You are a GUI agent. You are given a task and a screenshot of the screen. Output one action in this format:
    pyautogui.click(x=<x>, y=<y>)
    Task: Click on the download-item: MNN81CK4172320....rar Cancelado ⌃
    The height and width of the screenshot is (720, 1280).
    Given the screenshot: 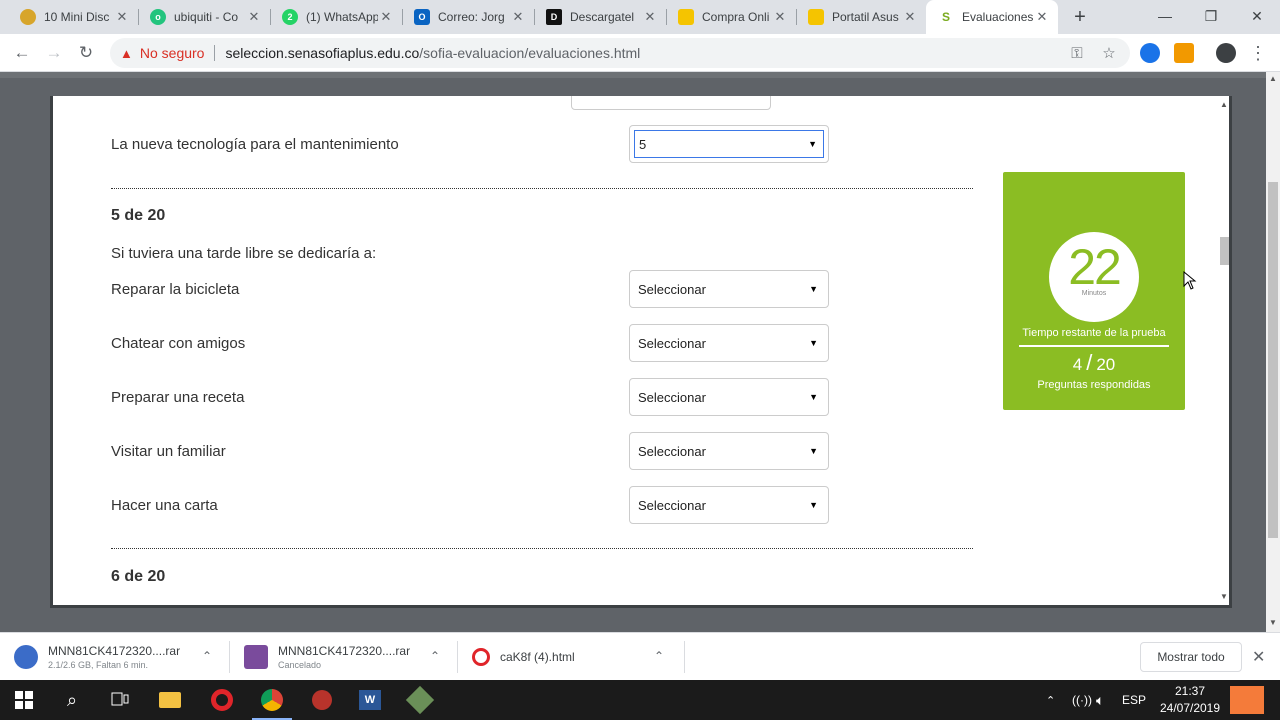 What is the action you would take?
    pyautogui.click(x=343, y=657)
    